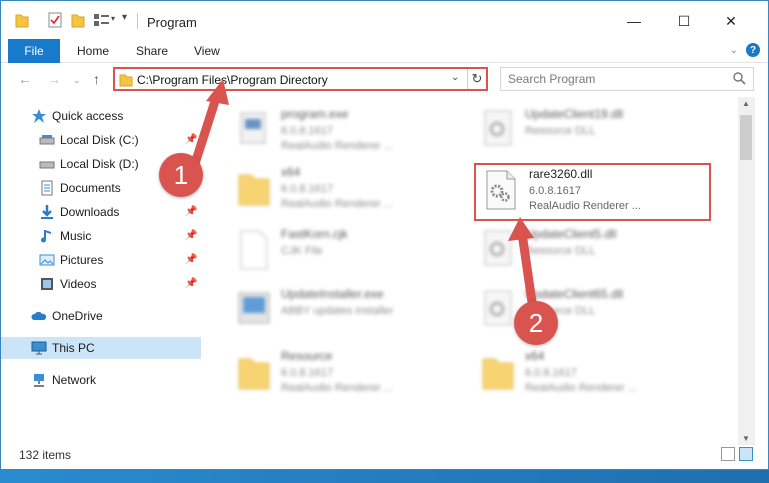 The height and width of the screenshot is (483, 769). I want to click on step-badge-1: 1, so click(181, 175).